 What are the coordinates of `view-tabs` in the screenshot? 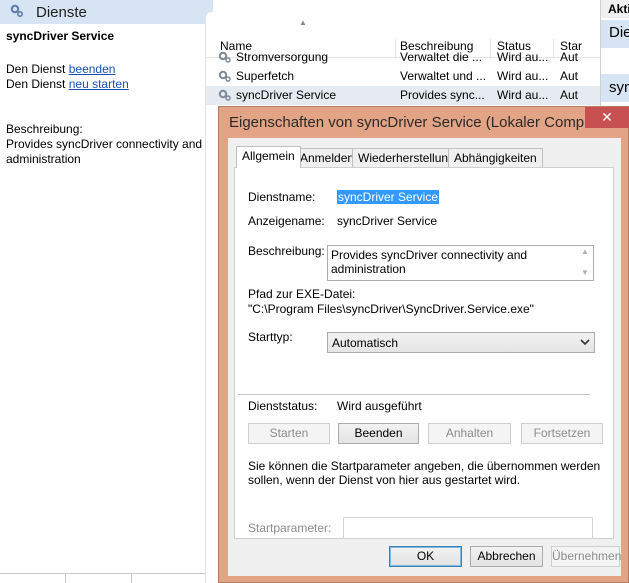 It's located at (106, 578).